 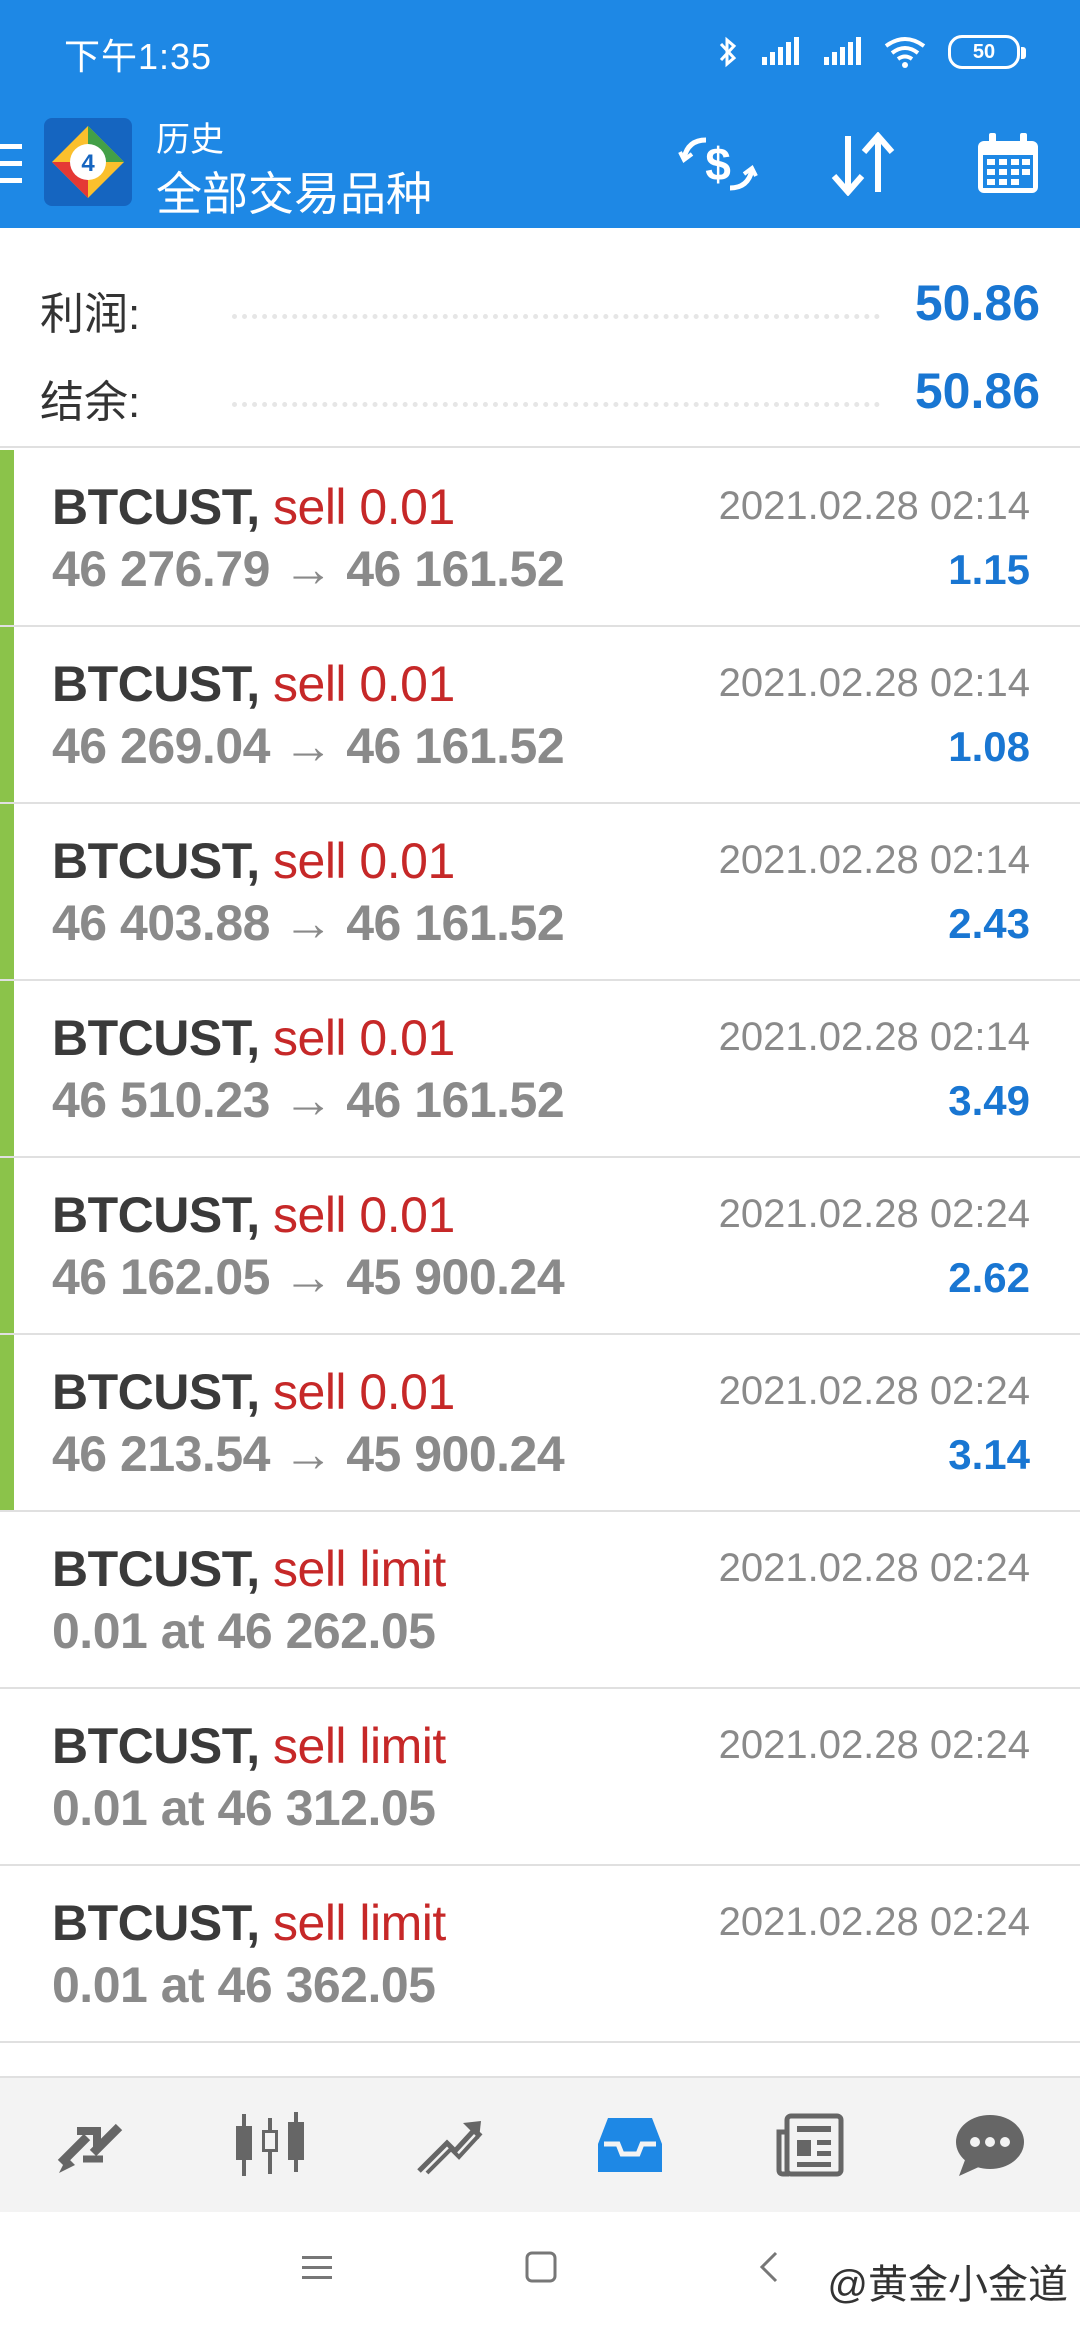 What do you see at coordinates (244, 1631) in the screenshot?
I see `order-detail: 0.01 at 46 262.05` at bounding box center [244, 1631].